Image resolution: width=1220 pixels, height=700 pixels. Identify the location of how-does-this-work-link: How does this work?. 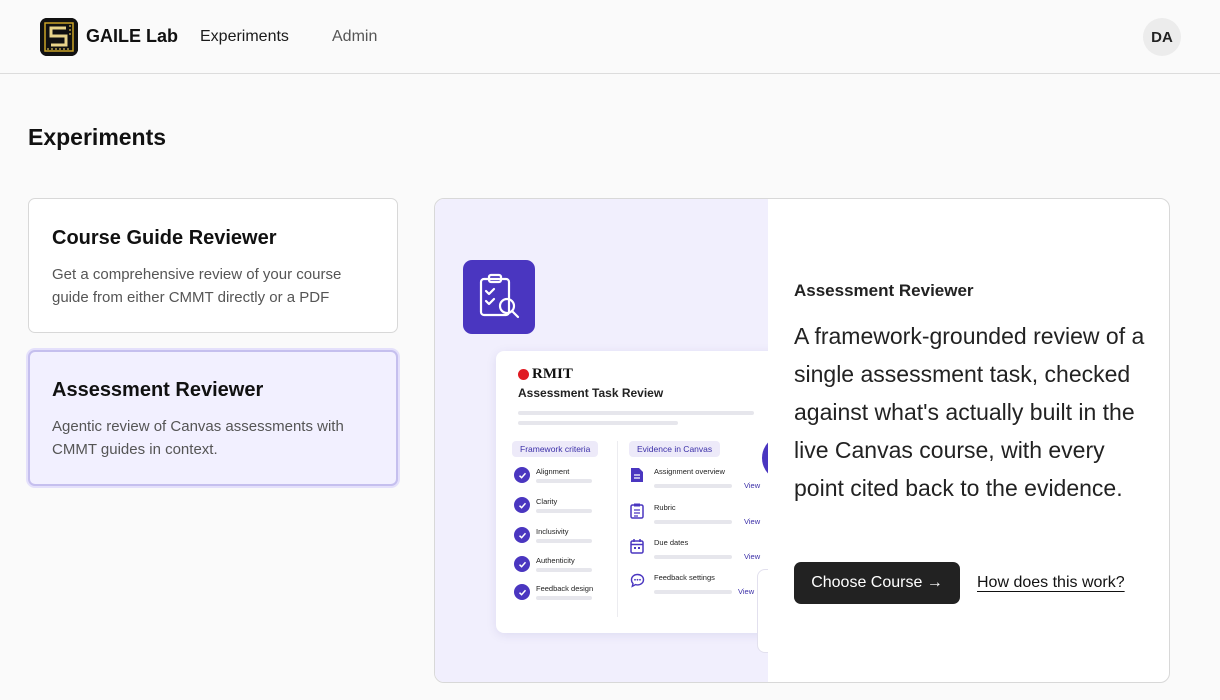
(1051, 583).